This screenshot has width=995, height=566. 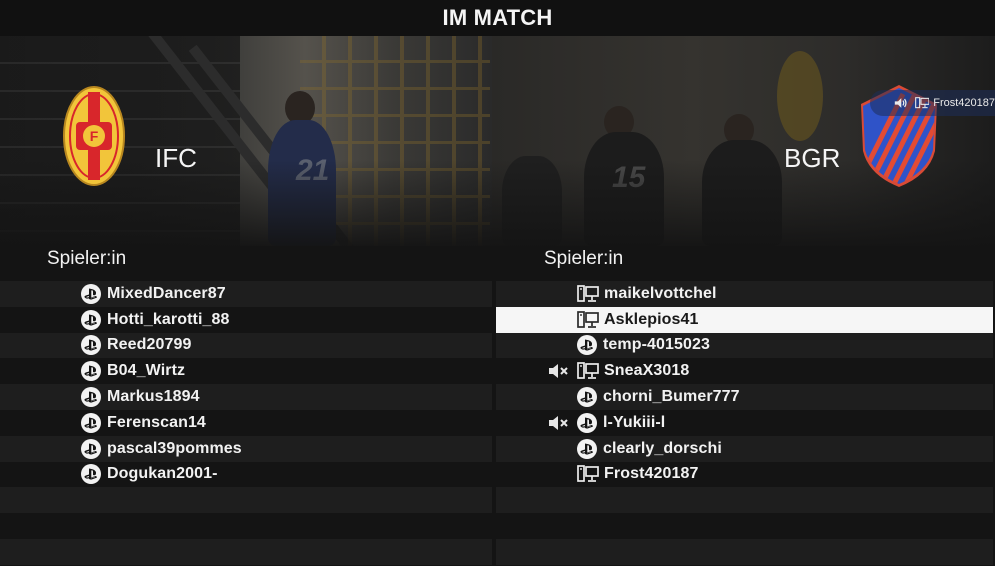 I want to click on player-name: Ferenscan14, so click(x=156, y=422).